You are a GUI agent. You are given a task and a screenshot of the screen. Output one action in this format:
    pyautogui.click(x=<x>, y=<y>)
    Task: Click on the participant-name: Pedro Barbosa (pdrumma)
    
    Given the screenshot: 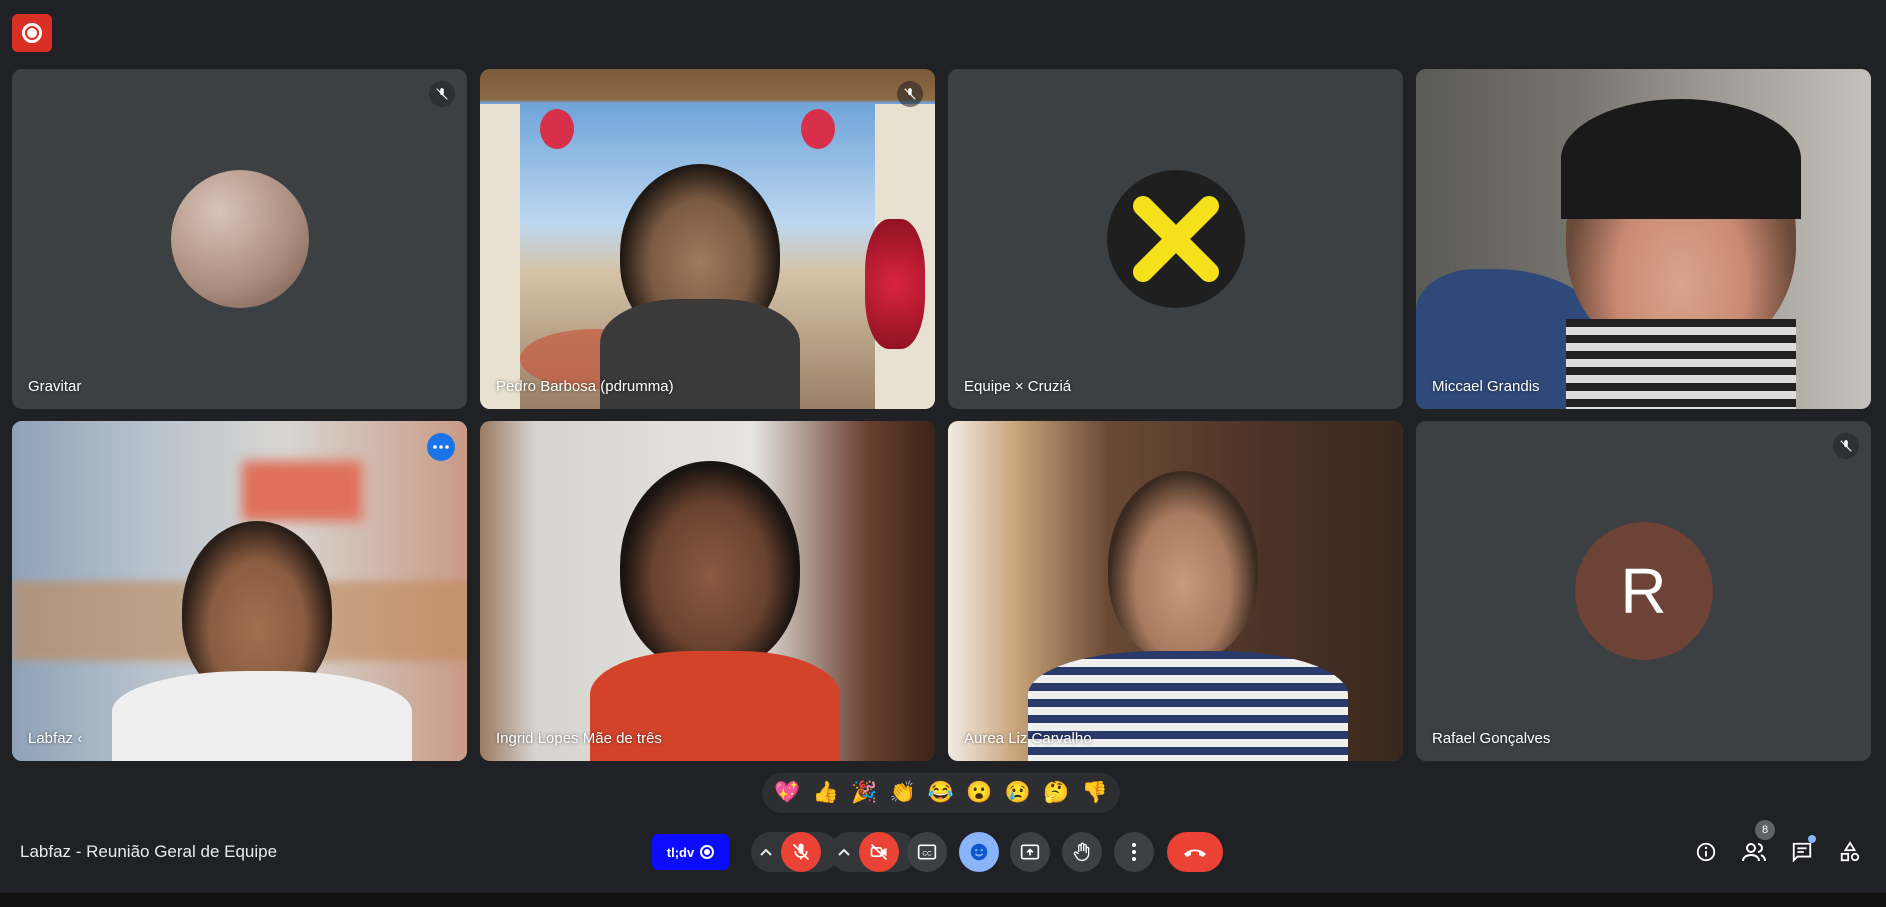 What is the action you would take?
    pyautogui.click(x=585, y=386)
    